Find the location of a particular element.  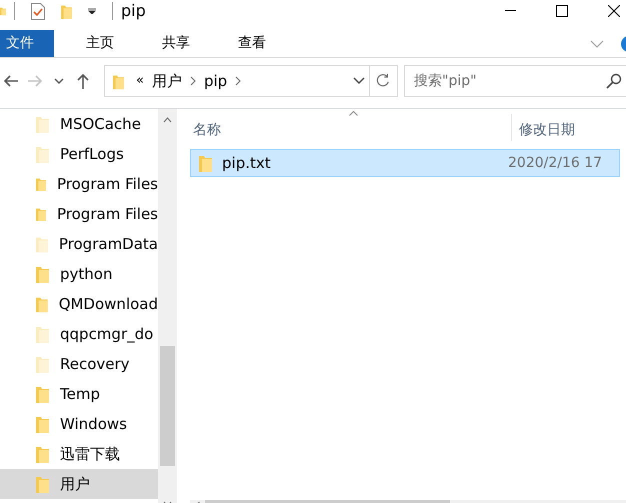

sidebar-item: python is located at coordinates (79, 274).